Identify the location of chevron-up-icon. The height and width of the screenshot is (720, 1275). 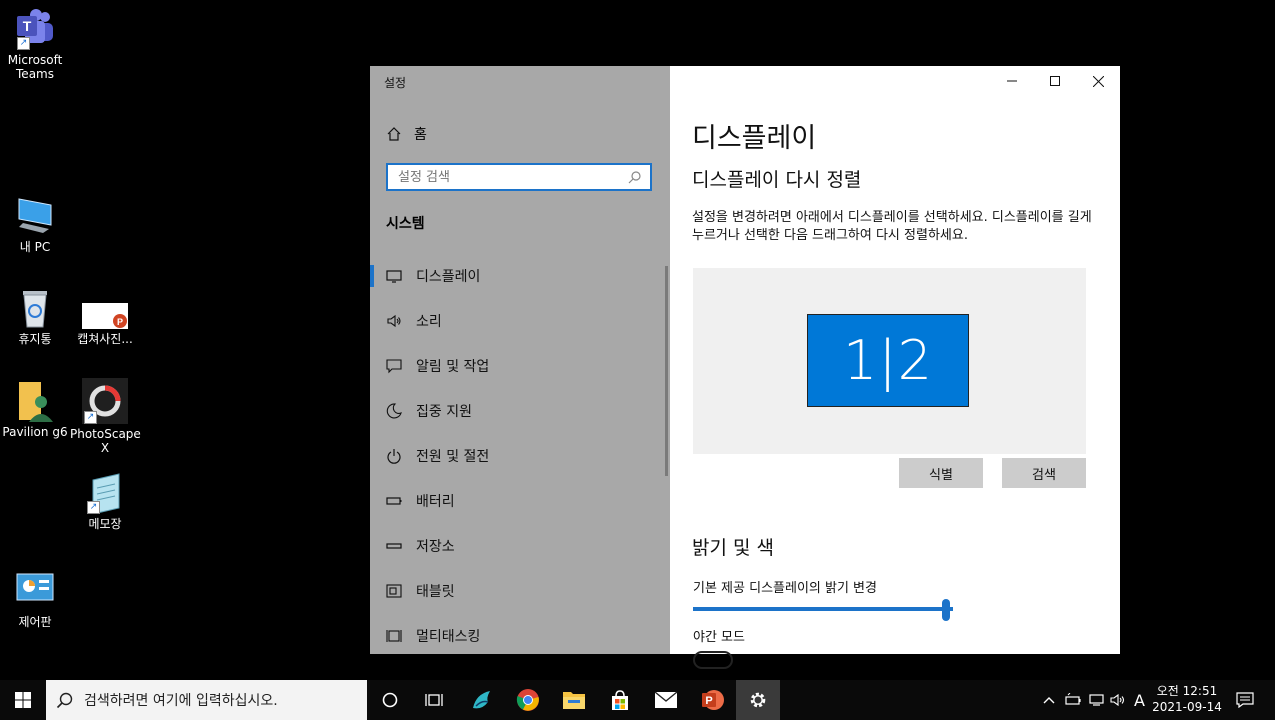
(1049, 700).